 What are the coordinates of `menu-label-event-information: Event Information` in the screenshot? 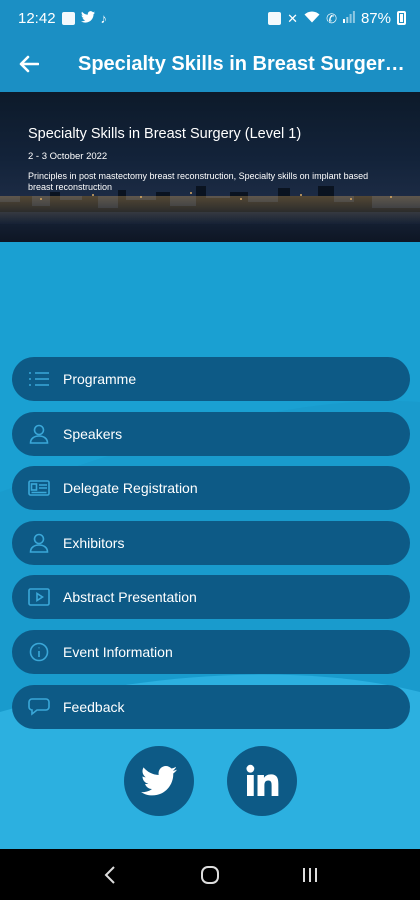 It's located at (118, 651).